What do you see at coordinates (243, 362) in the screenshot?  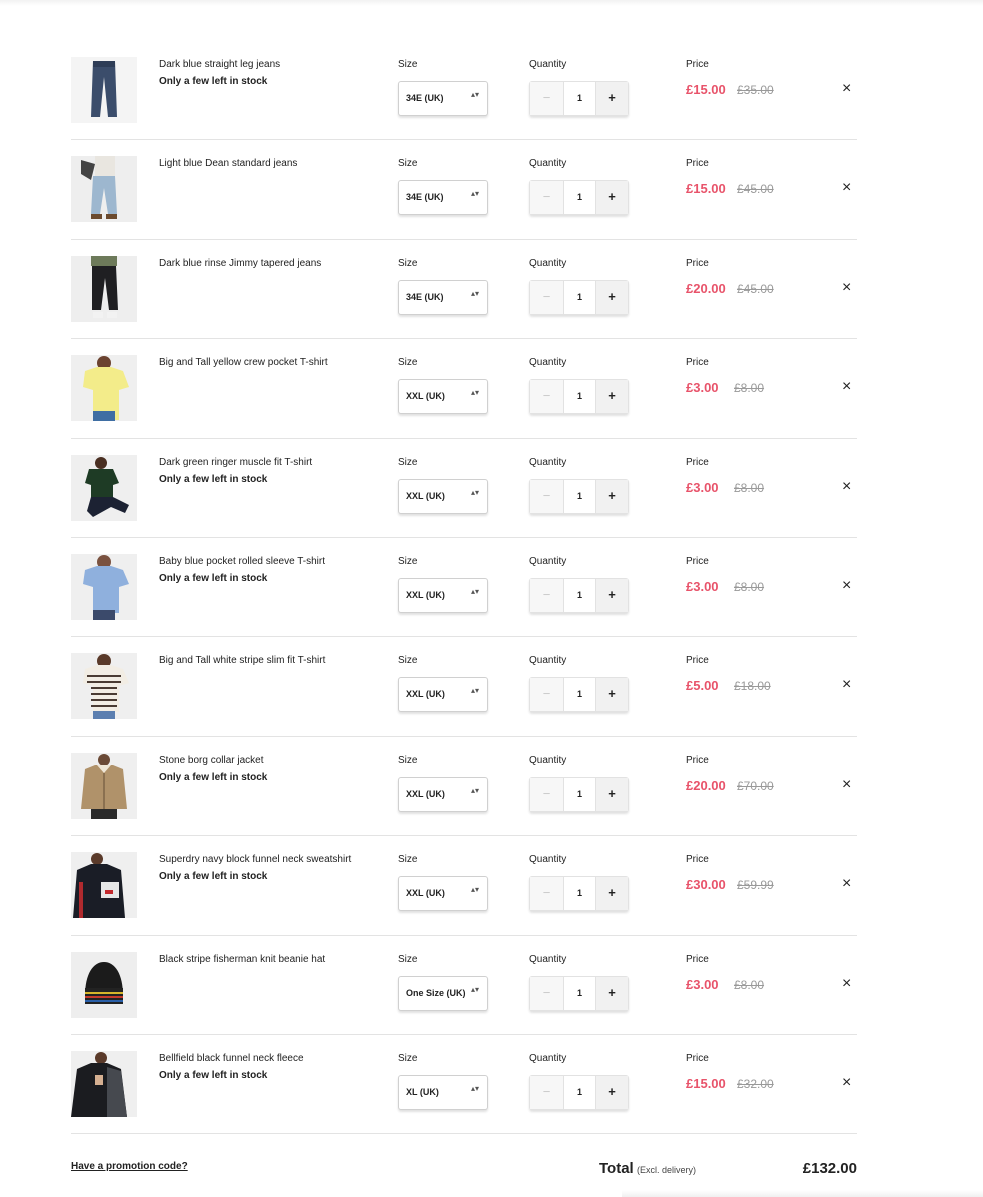 I see `product-name: Big and Tall yellow crew pocket T-shirt` at bounding box center [243, 362].